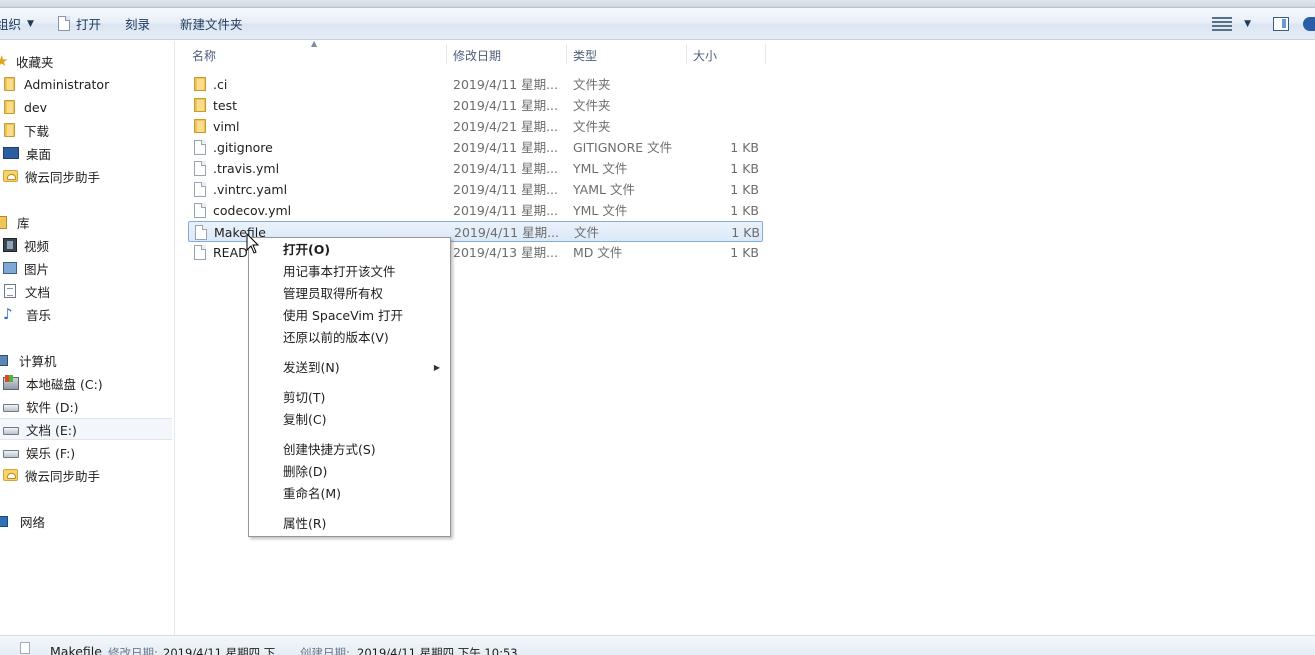  I want to click on nav-label: 图片, so click(37, 269).